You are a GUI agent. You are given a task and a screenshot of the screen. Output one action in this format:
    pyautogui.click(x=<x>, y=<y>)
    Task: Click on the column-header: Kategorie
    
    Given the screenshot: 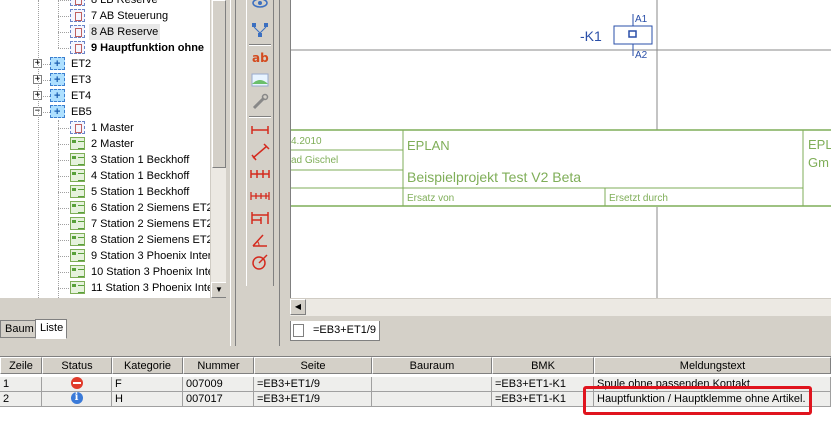 What is the action you would take?
    pyautogui.click(x=147, y=365)
    